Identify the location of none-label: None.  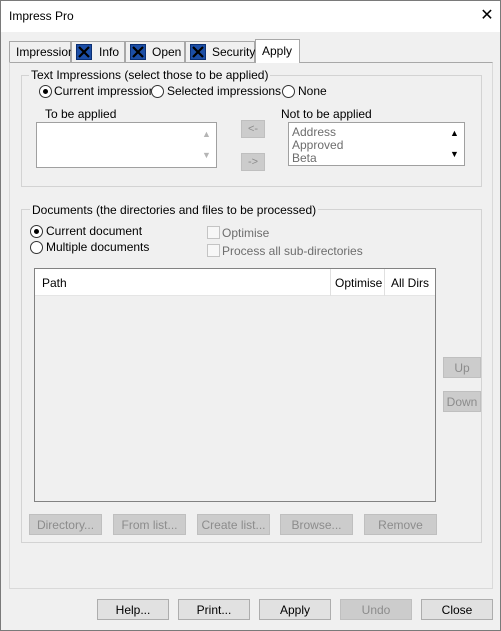
(312, 91).